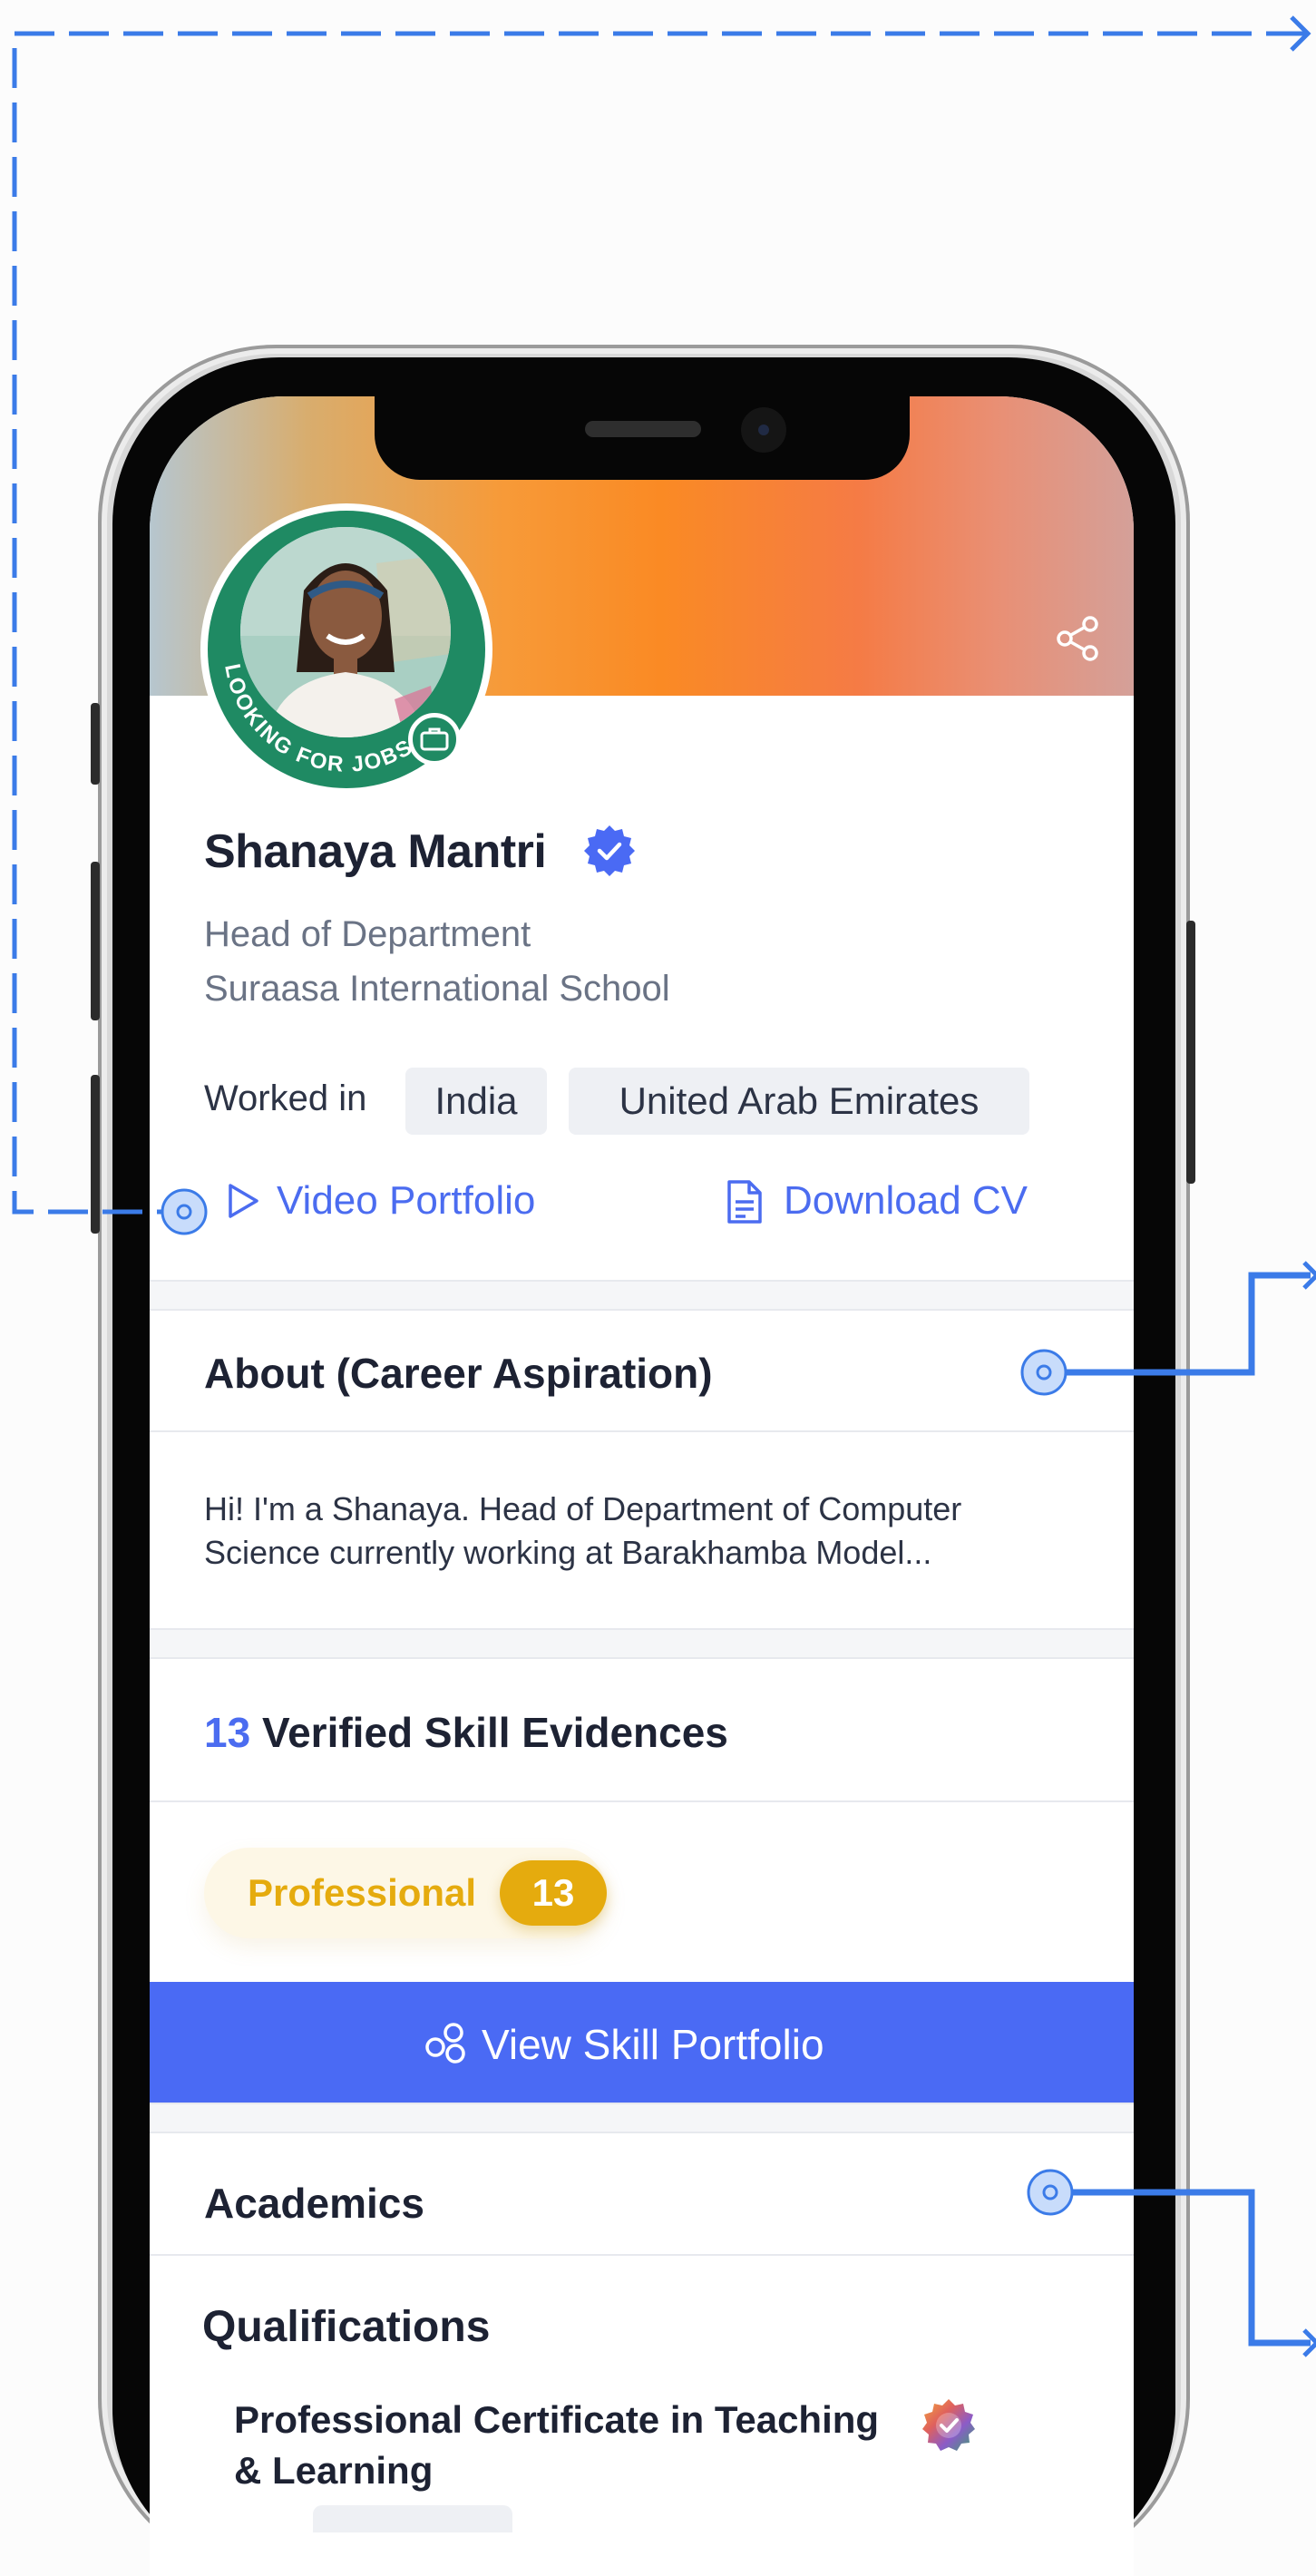 The width and height of the screenshot is (1316, 2576). I want to click on profile-role: Head of Department, so click(367, 934).